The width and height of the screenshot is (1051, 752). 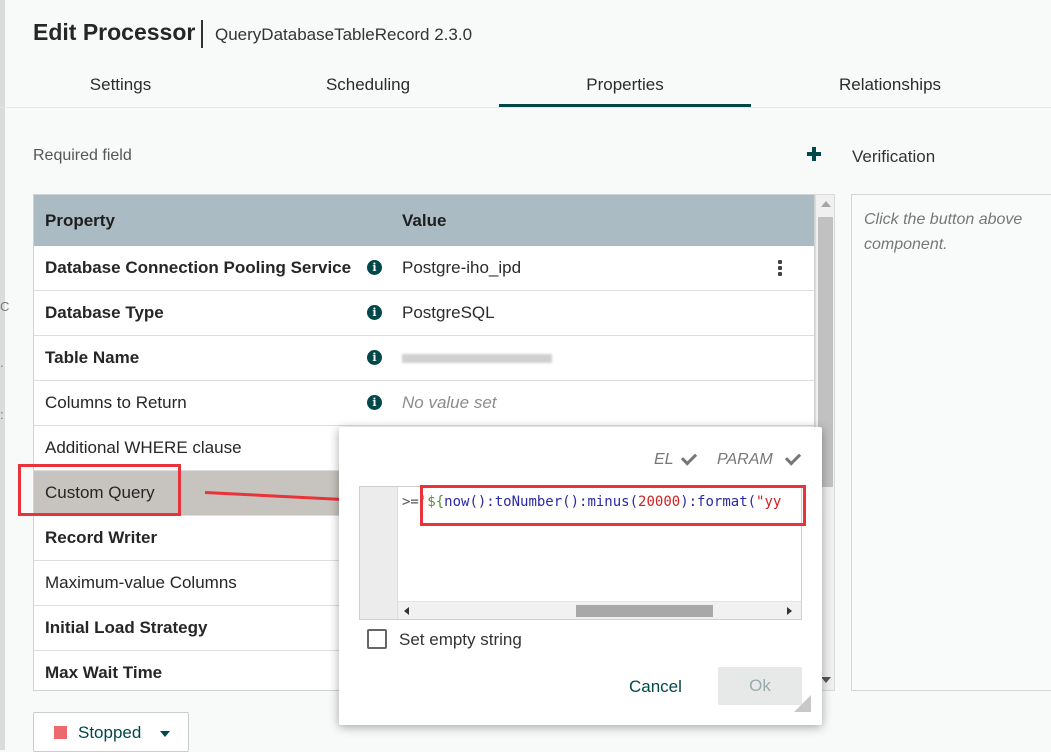 I want to click on run-status-dropdown: Stopped, so click(x=111, y=732).